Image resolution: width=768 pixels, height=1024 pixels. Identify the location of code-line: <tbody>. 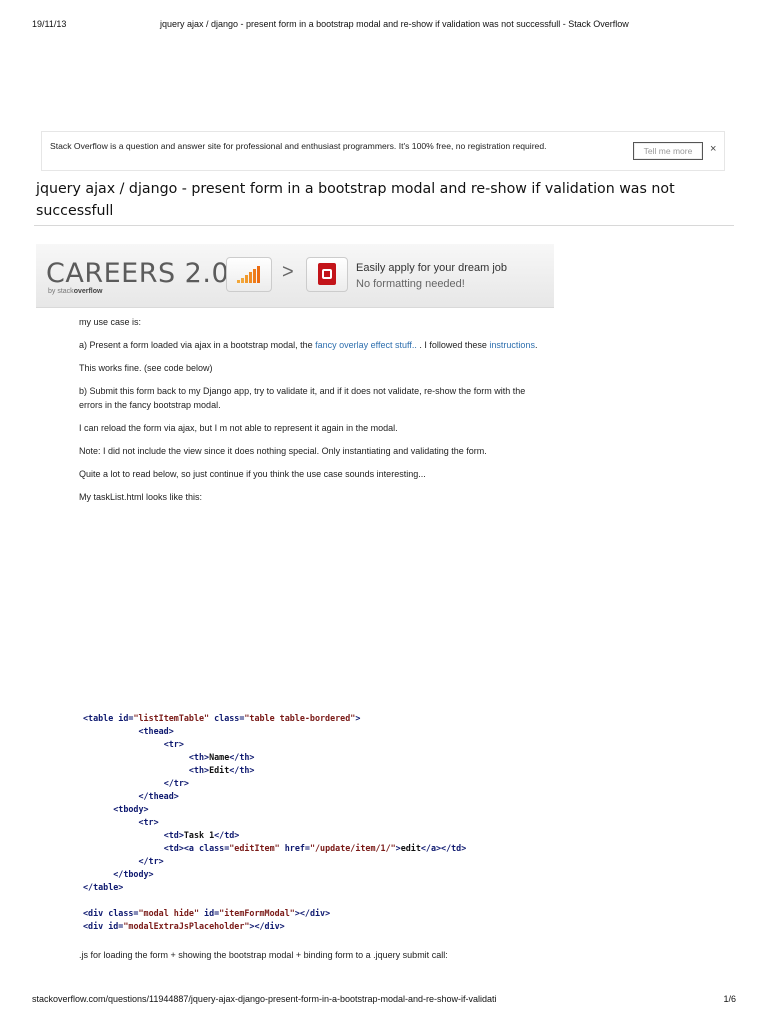
(131, 809).